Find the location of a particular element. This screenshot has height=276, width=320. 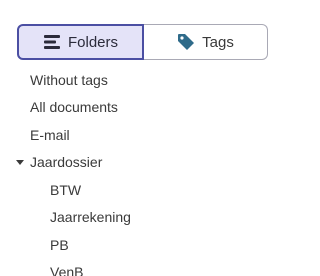

tags-toggle-button: Tags is located at coordinates (206, 42).